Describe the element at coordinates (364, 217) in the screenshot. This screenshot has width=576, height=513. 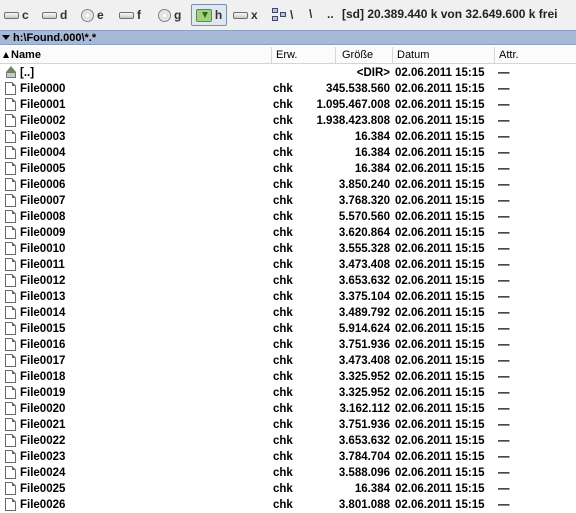
I see `file-size: 5.570.560` at that location.